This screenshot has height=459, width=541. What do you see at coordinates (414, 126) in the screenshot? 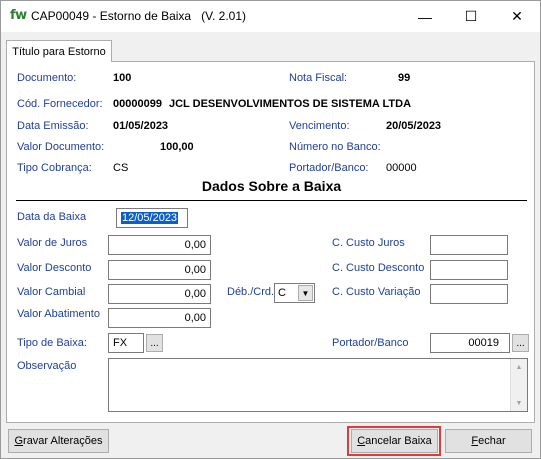
I see `vencimento-value: 20/05/2023` at bounding box center [414, 126].